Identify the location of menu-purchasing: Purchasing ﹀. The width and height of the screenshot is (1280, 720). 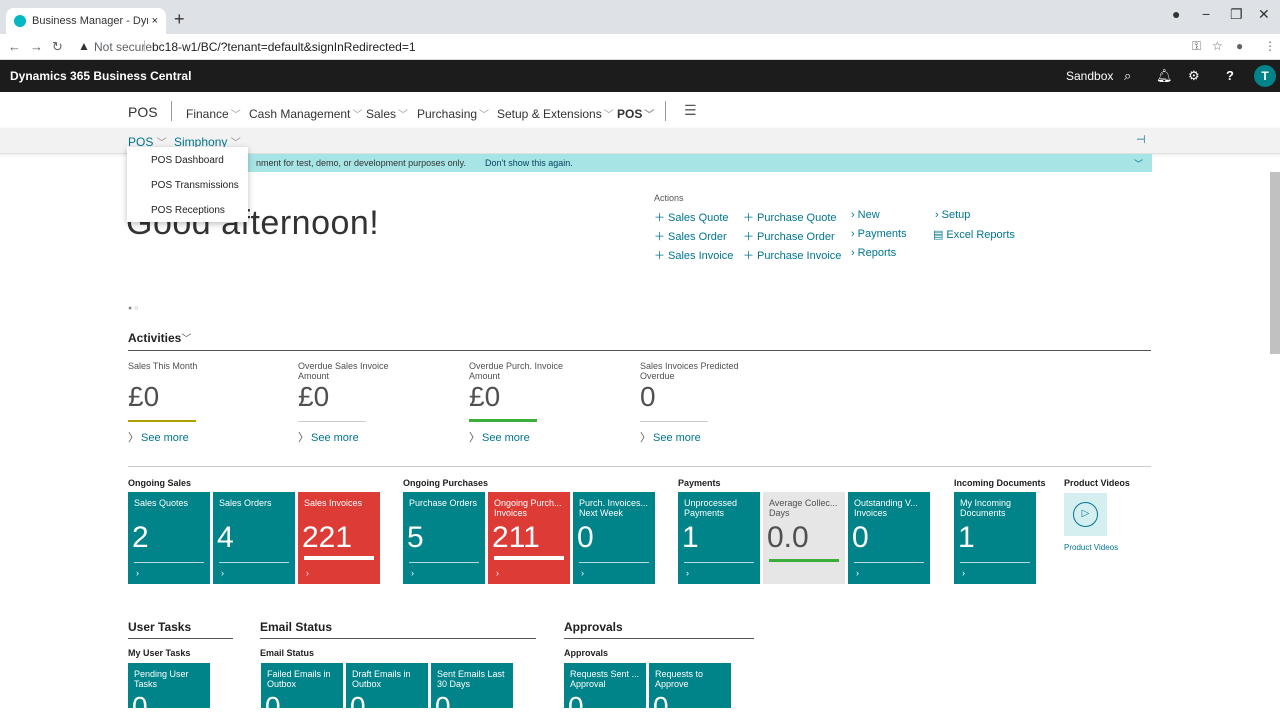
(453, 113).